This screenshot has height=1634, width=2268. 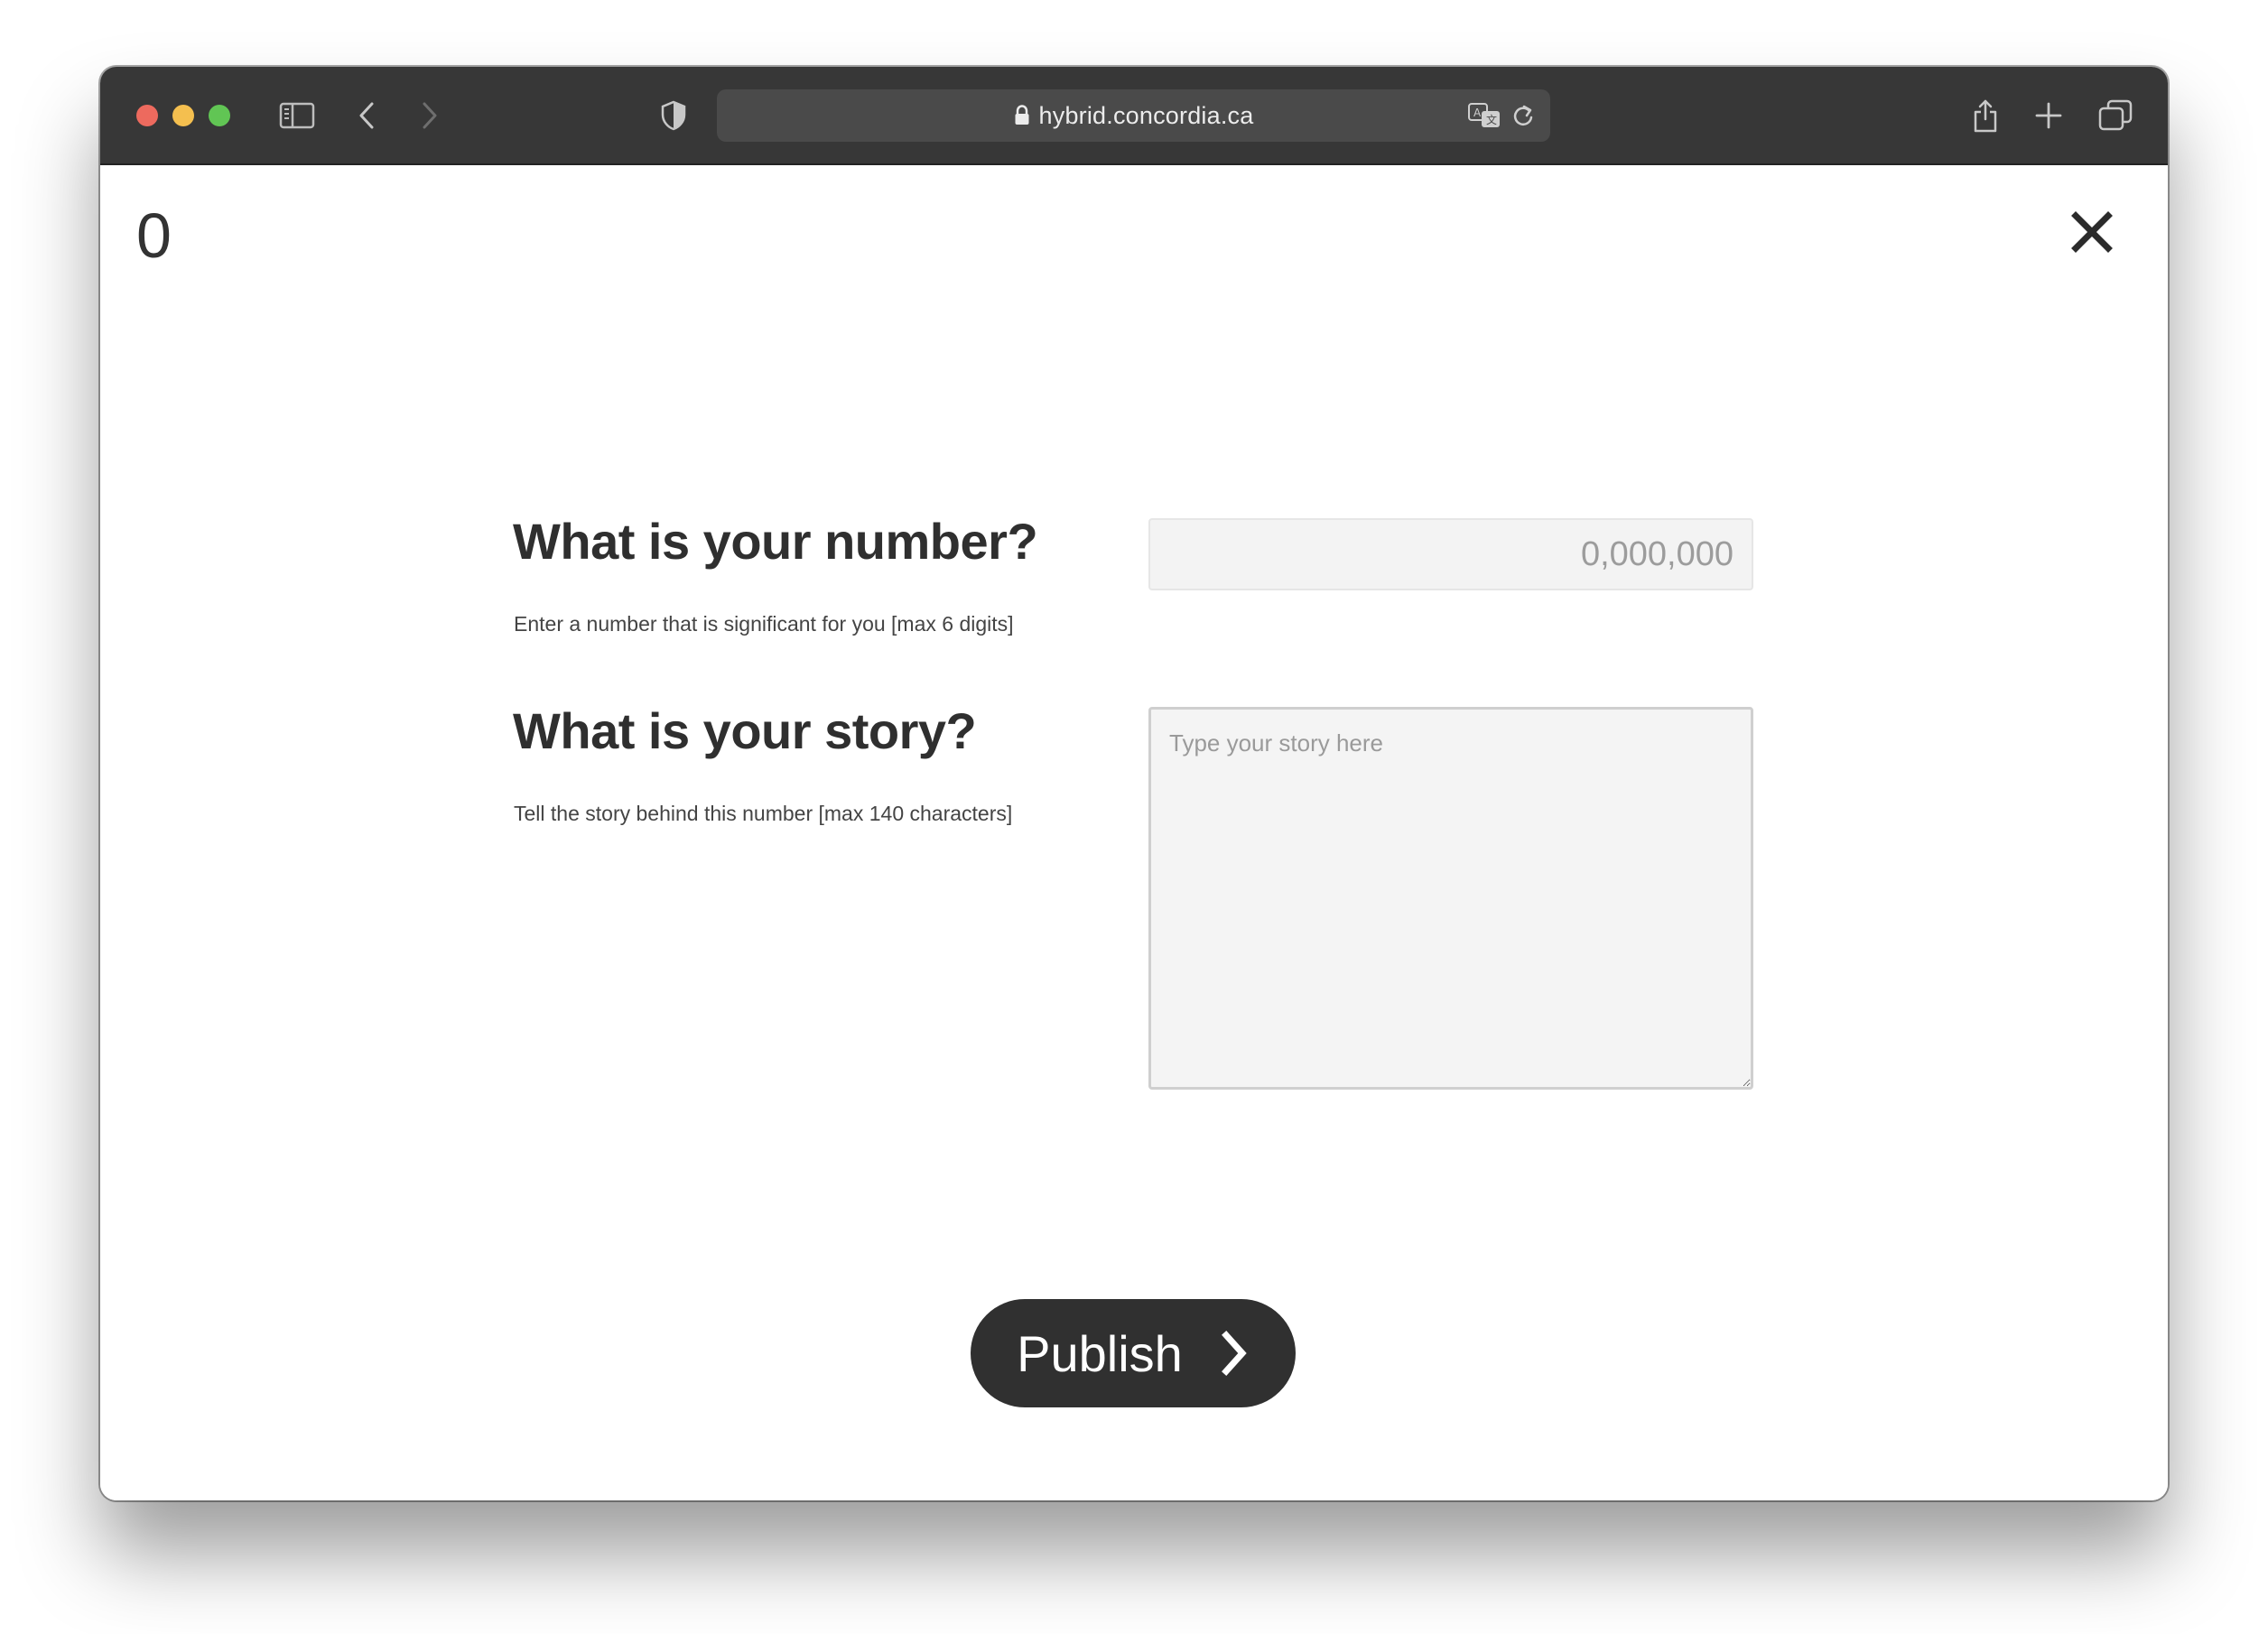 What do you see at coordinates (1100, 1353) in the screenshot?
I see `publish-button-label: Publish` at bounding box center [1100, 1353].